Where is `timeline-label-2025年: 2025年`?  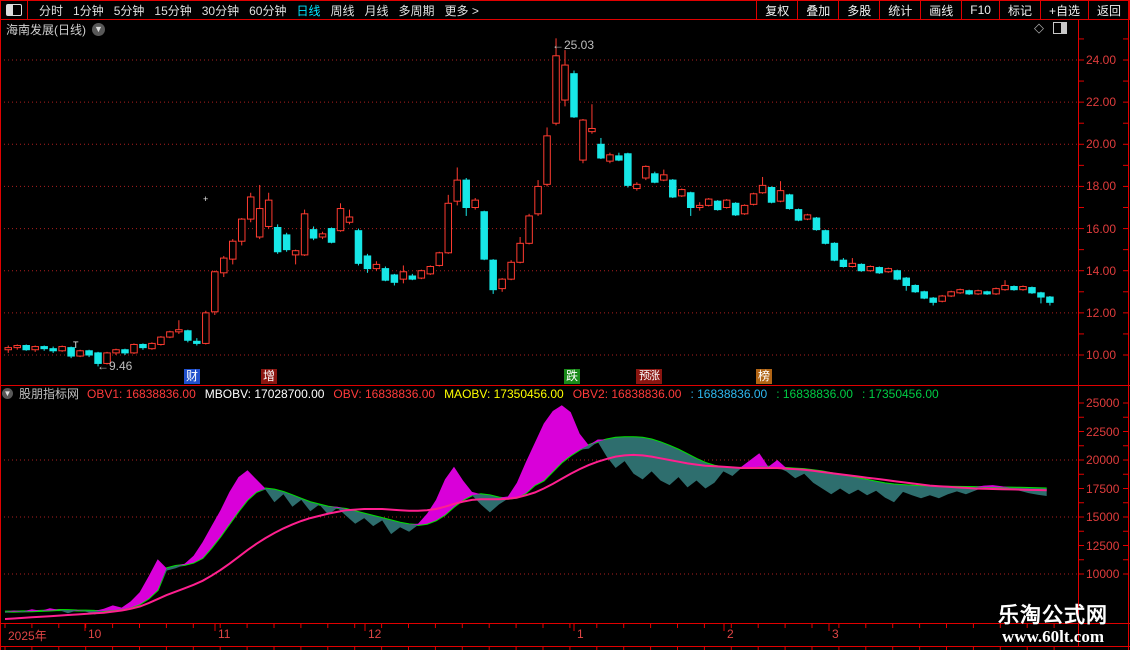
timeline-label-2025年: 2025年 is located at coordinates (27, 636).